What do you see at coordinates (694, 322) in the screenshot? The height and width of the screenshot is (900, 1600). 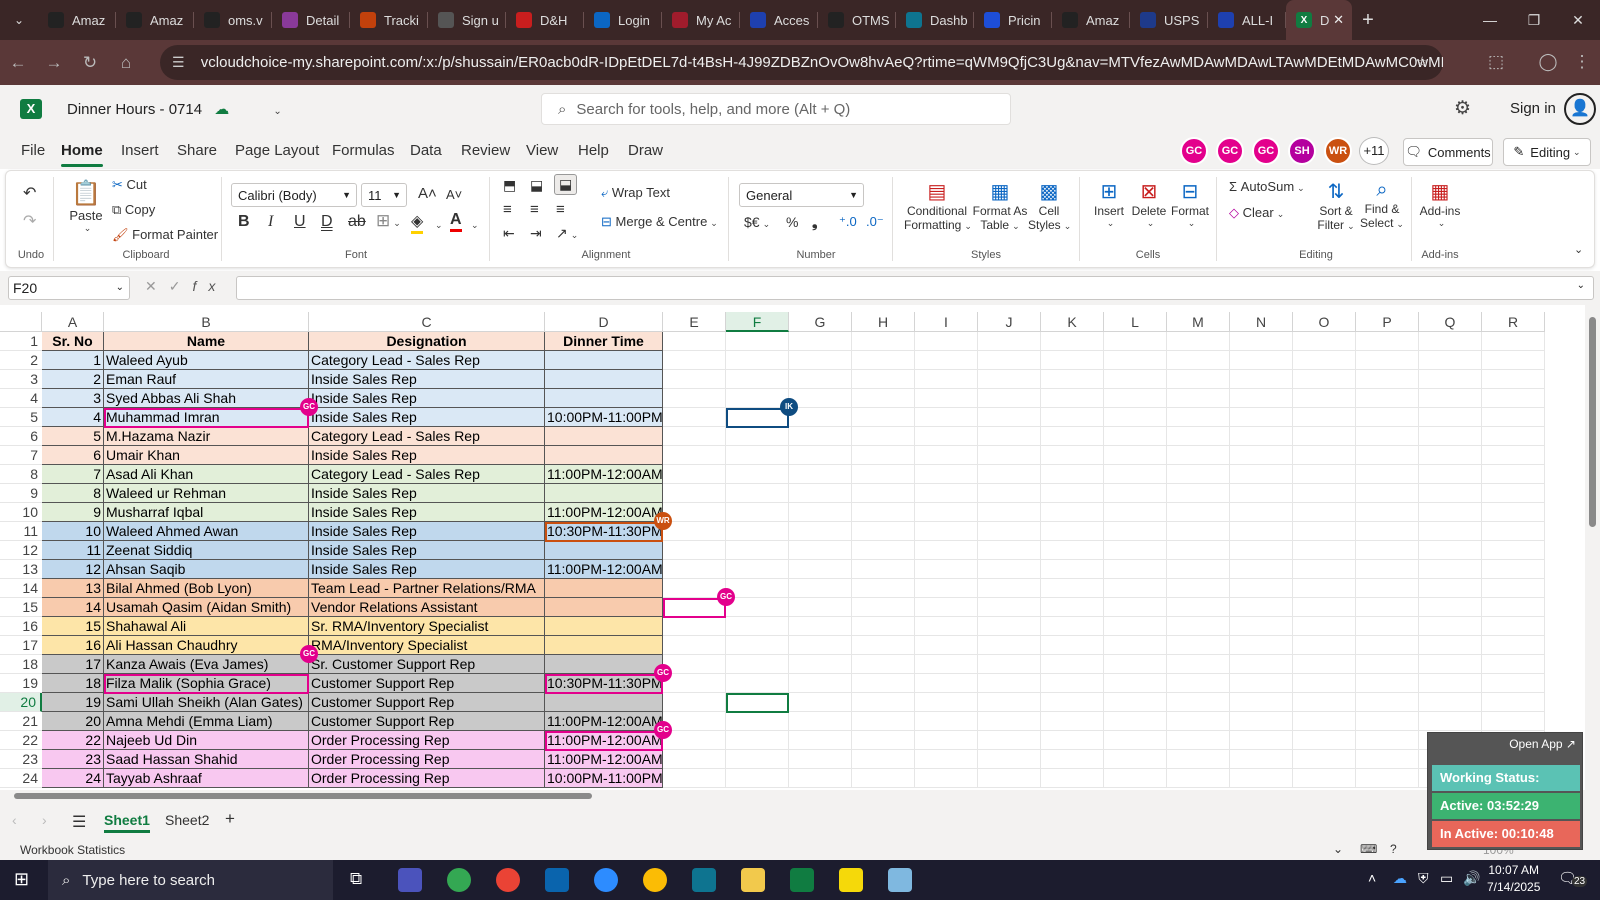 I see `column-header-E: E` at bounding box center [694, 322].